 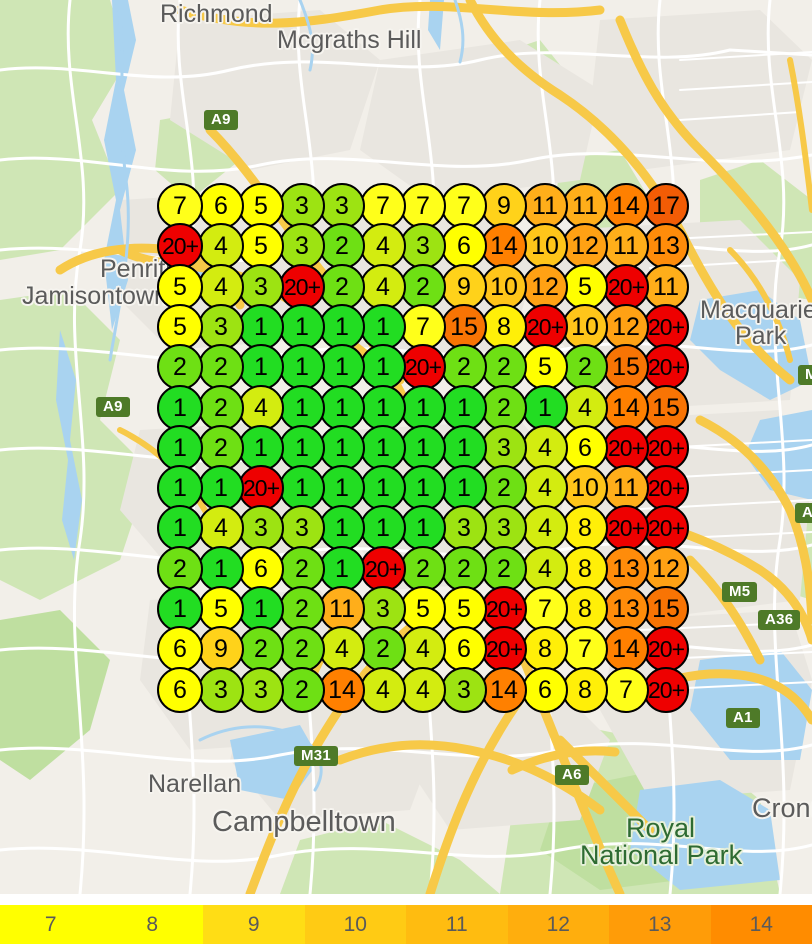 What do you see at coordinates (457, 924) in the screenshot?
I see `legend-tick: 11` at bounding box center [457, 924].